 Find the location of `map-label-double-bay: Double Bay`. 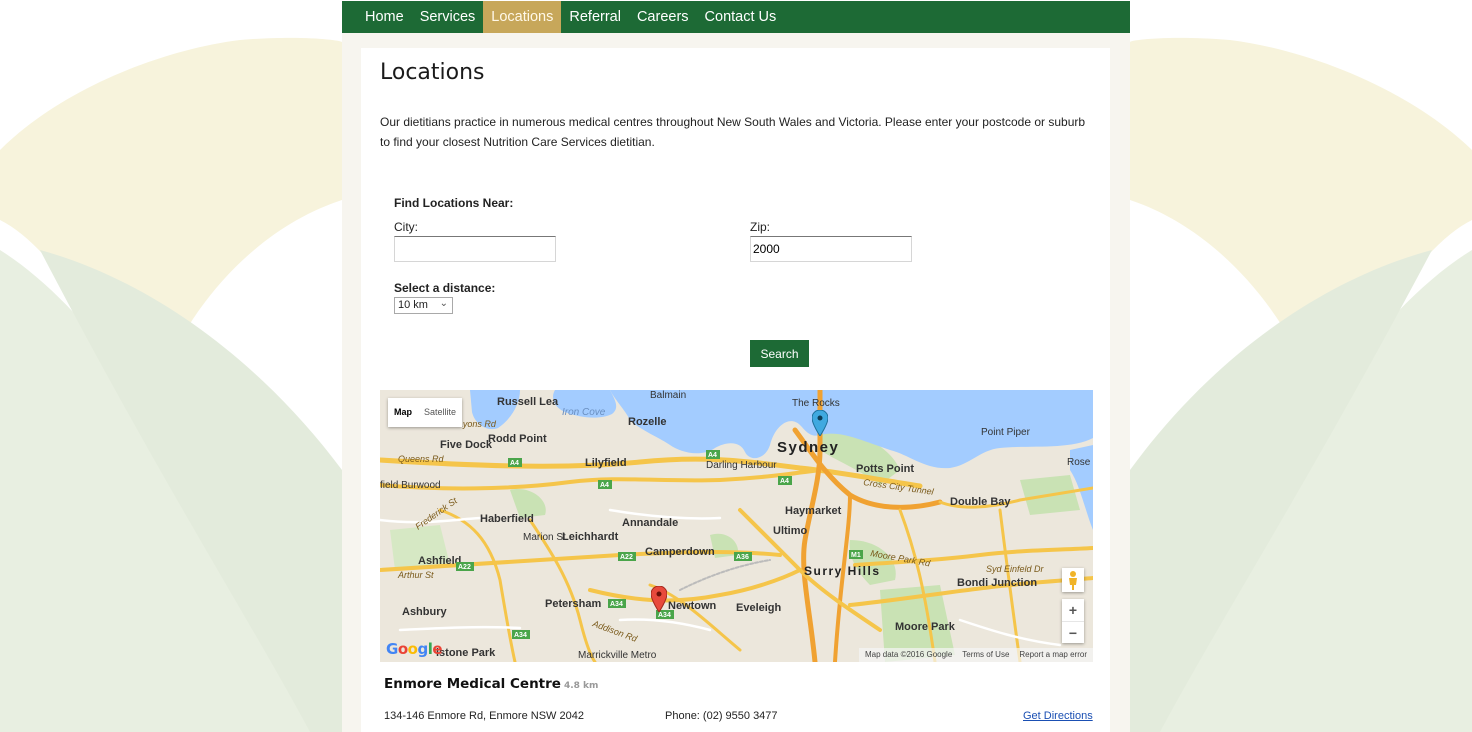

map-label-double-bay: Double Bay is located at coordinates (980, 502).